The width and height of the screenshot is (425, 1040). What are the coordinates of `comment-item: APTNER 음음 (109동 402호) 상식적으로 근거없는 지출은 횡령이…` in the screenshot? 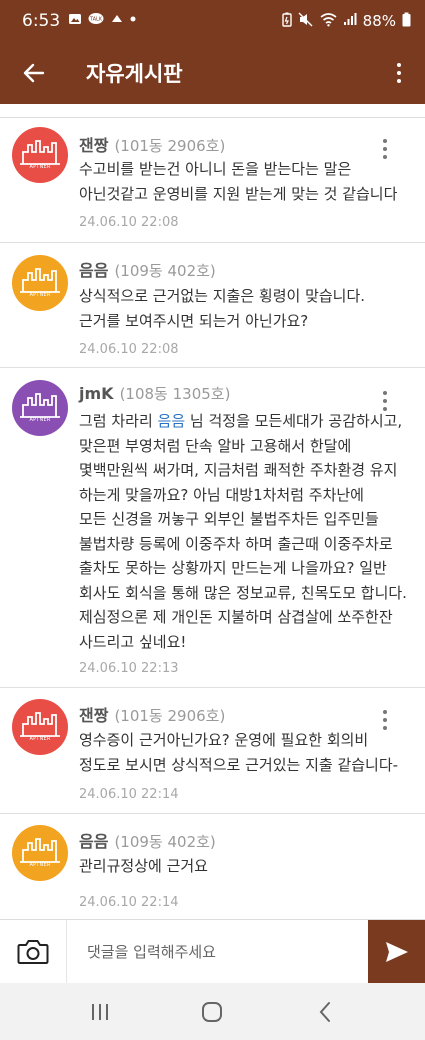 It's located at (212, 305).